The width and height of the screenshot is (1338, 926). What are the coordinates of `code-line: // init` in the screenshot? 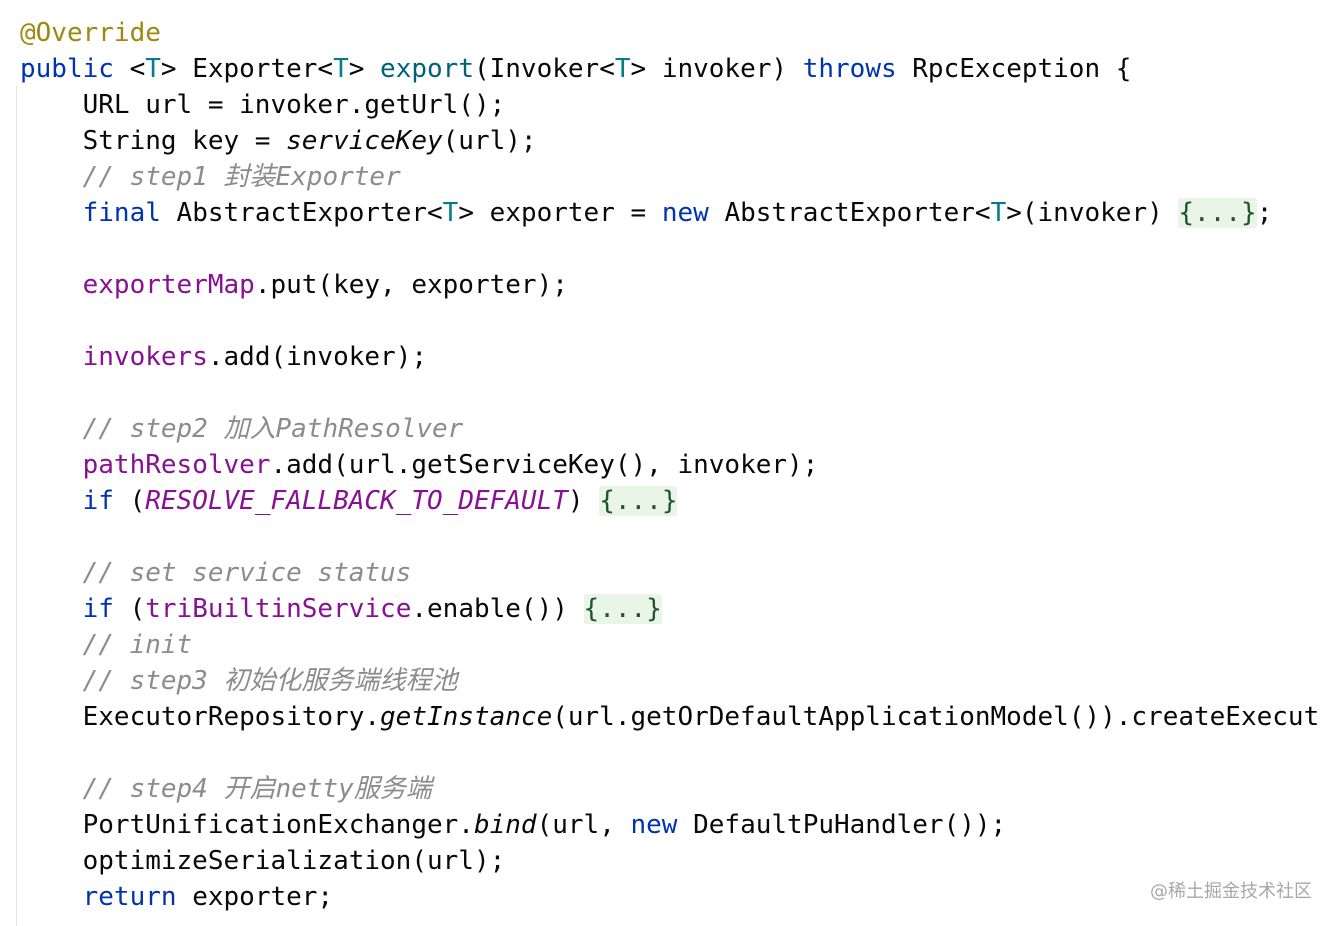 It's located at (106, 645).